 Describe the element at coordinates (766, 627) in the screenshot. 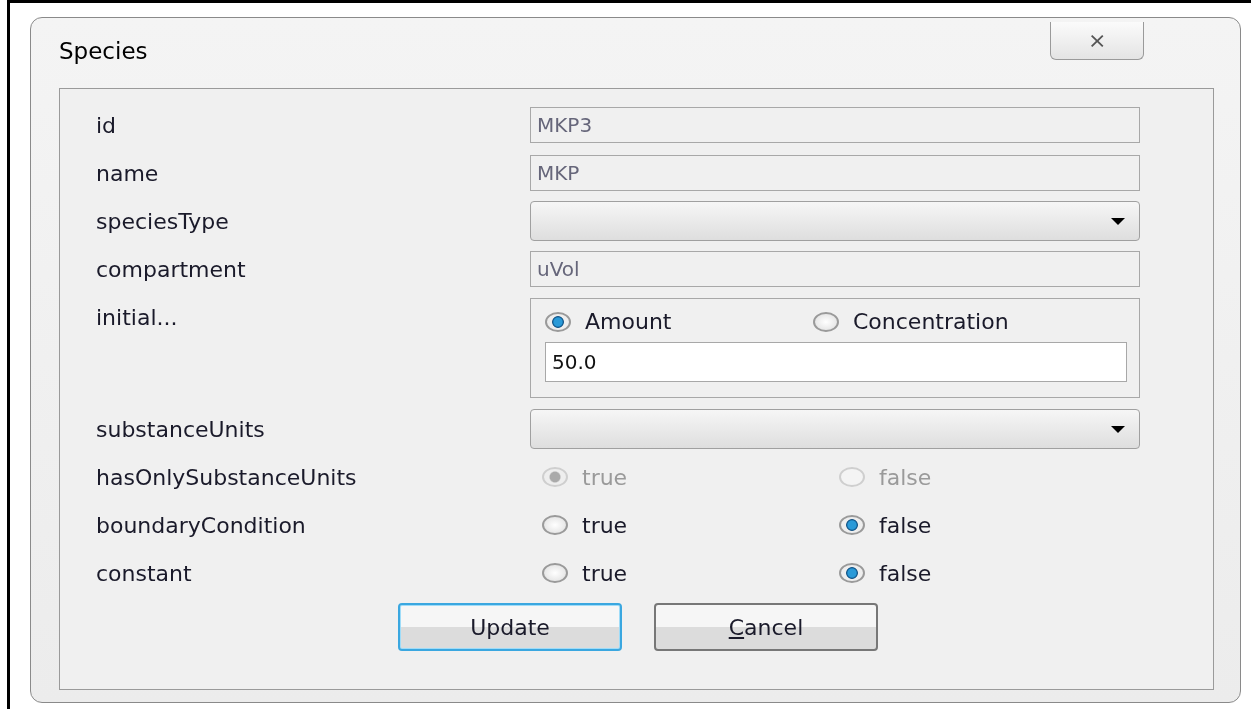

I see `dialog-button: Cancel` at that location.